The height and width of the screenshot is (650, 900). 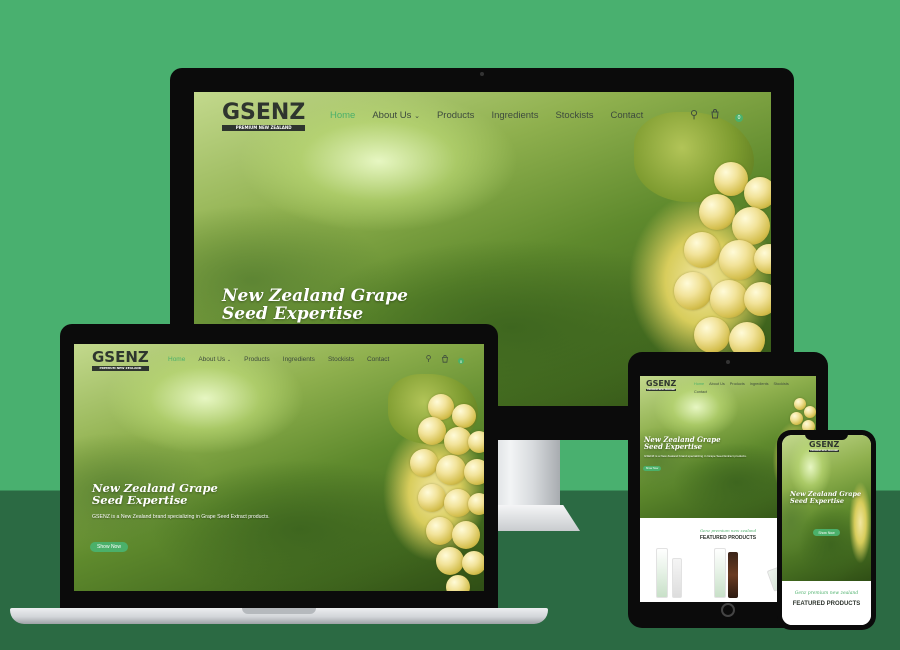 I want to click on monitor-camera, so click(x=482, y=74).